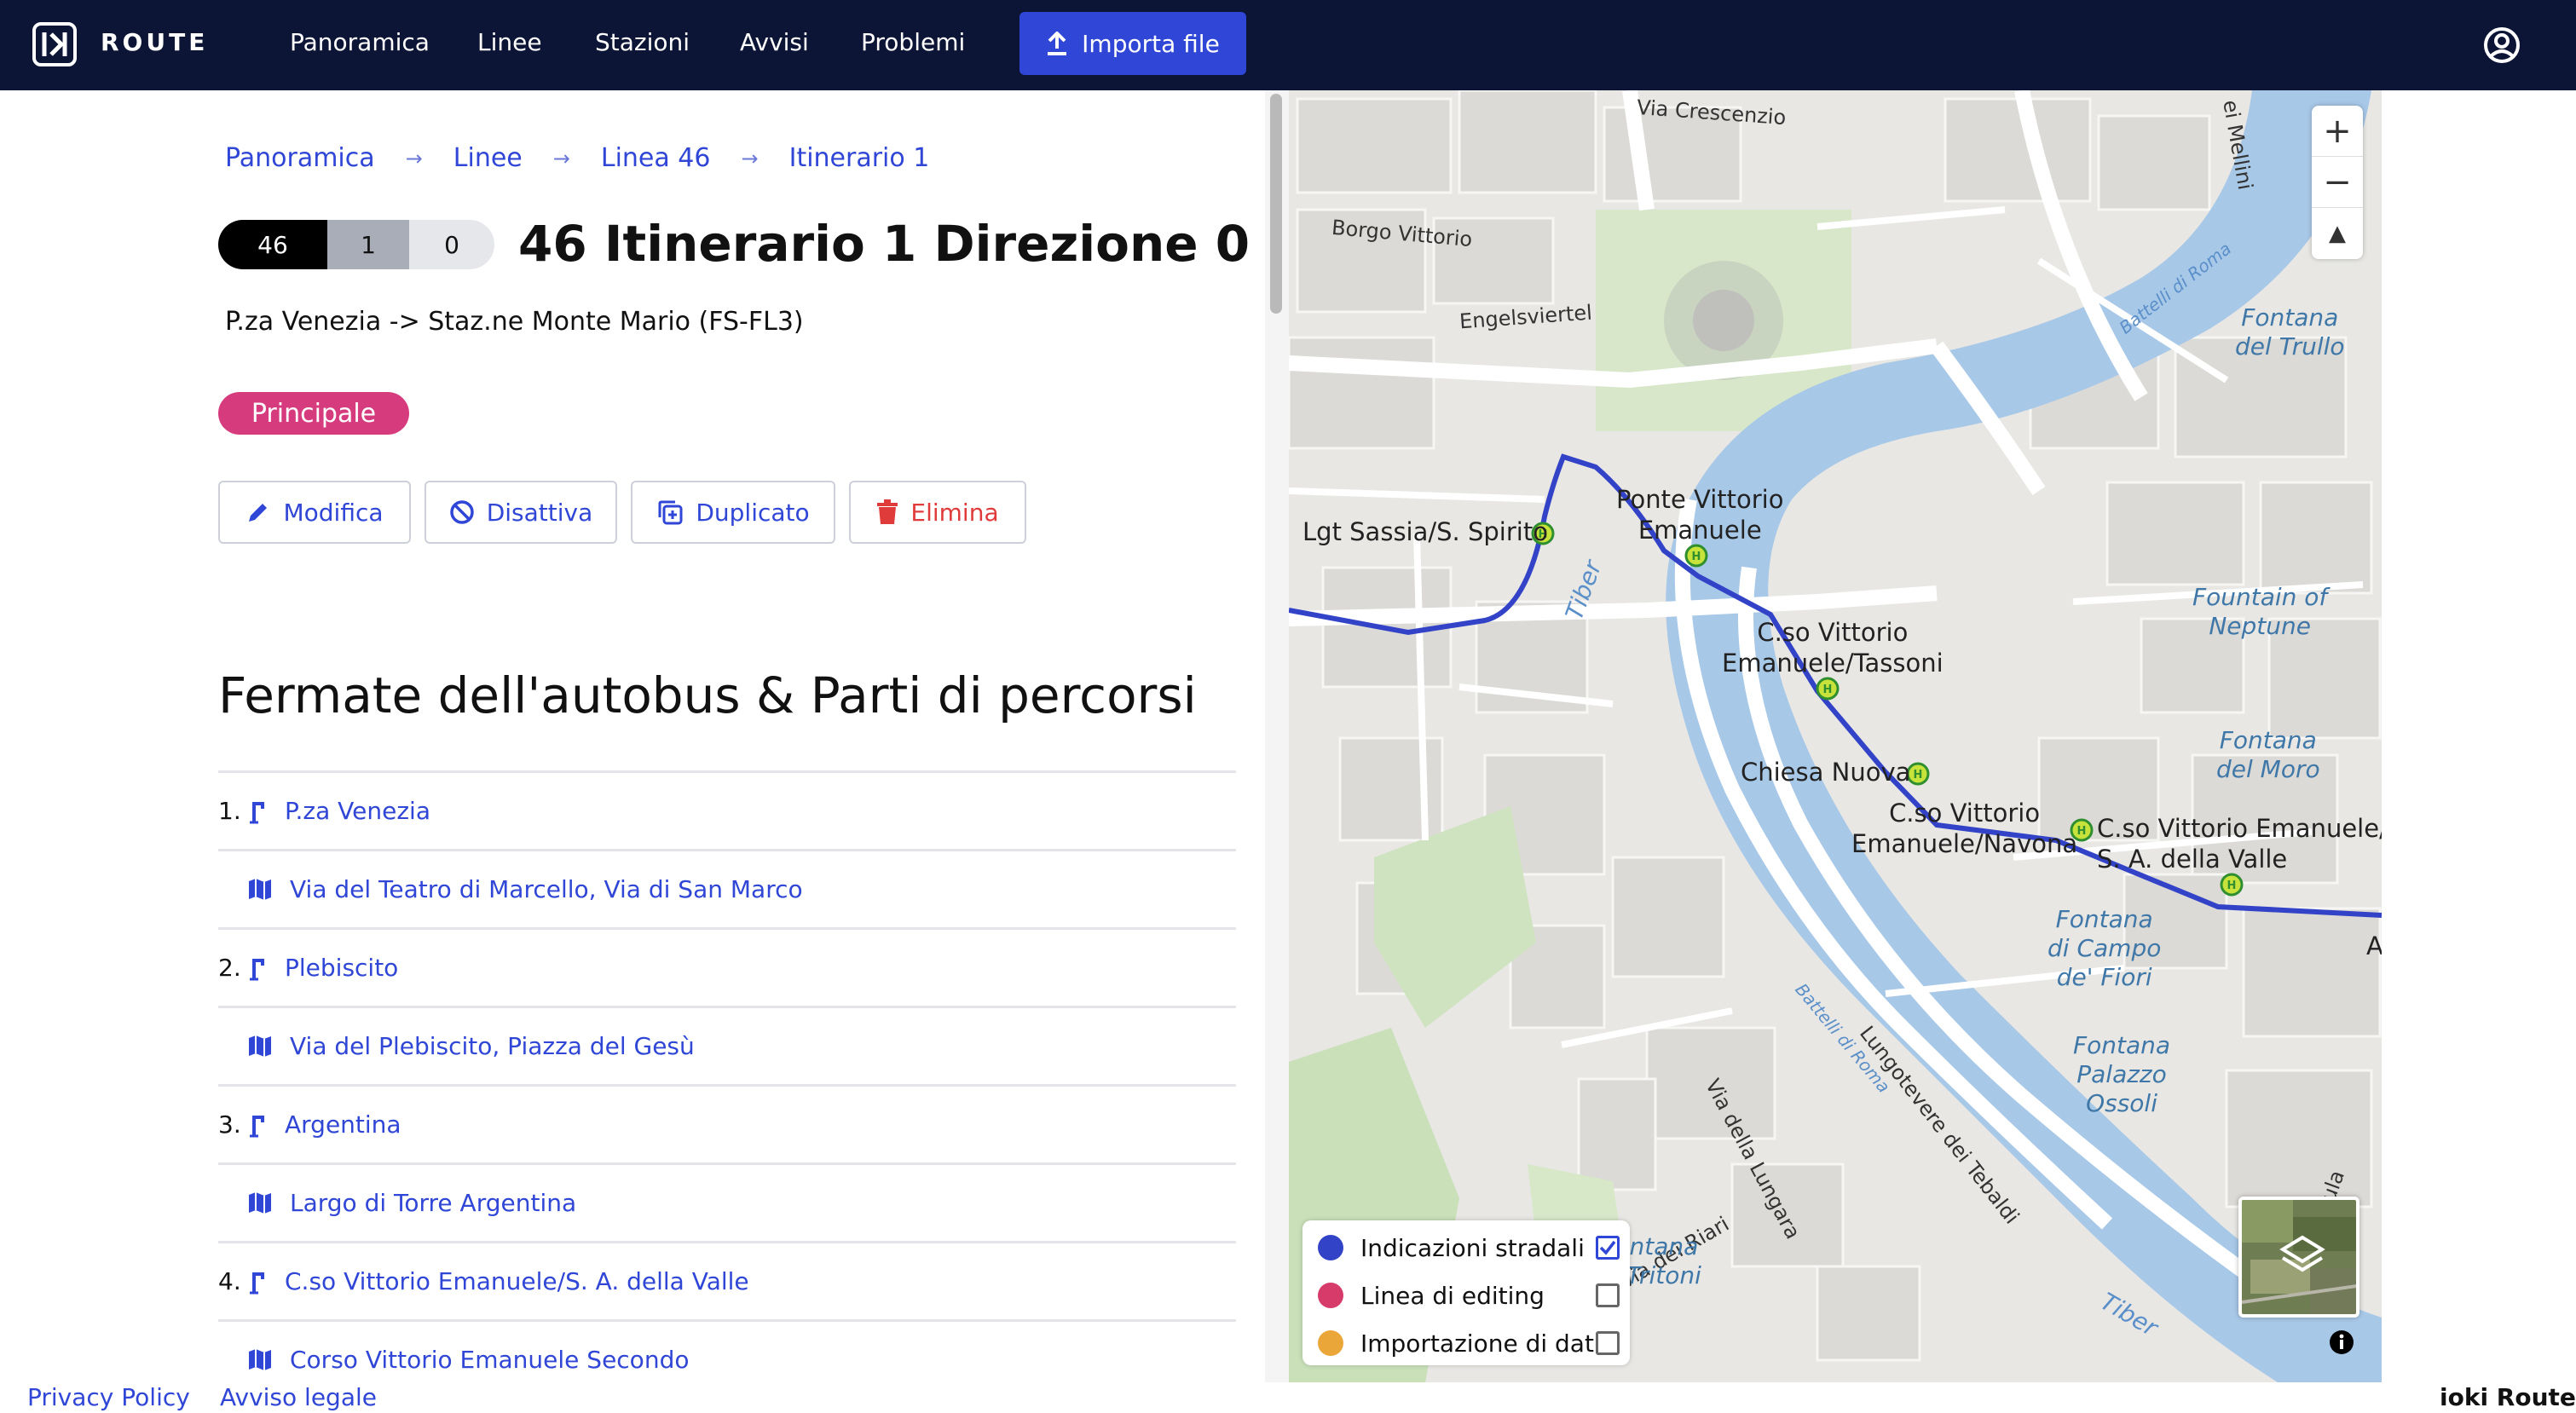 Image resolution: width=2576 pixels, height=1413 pixels. Describe the element at coordinates (258, 513) in the screenshot. I see `pencil-icon` at that location.